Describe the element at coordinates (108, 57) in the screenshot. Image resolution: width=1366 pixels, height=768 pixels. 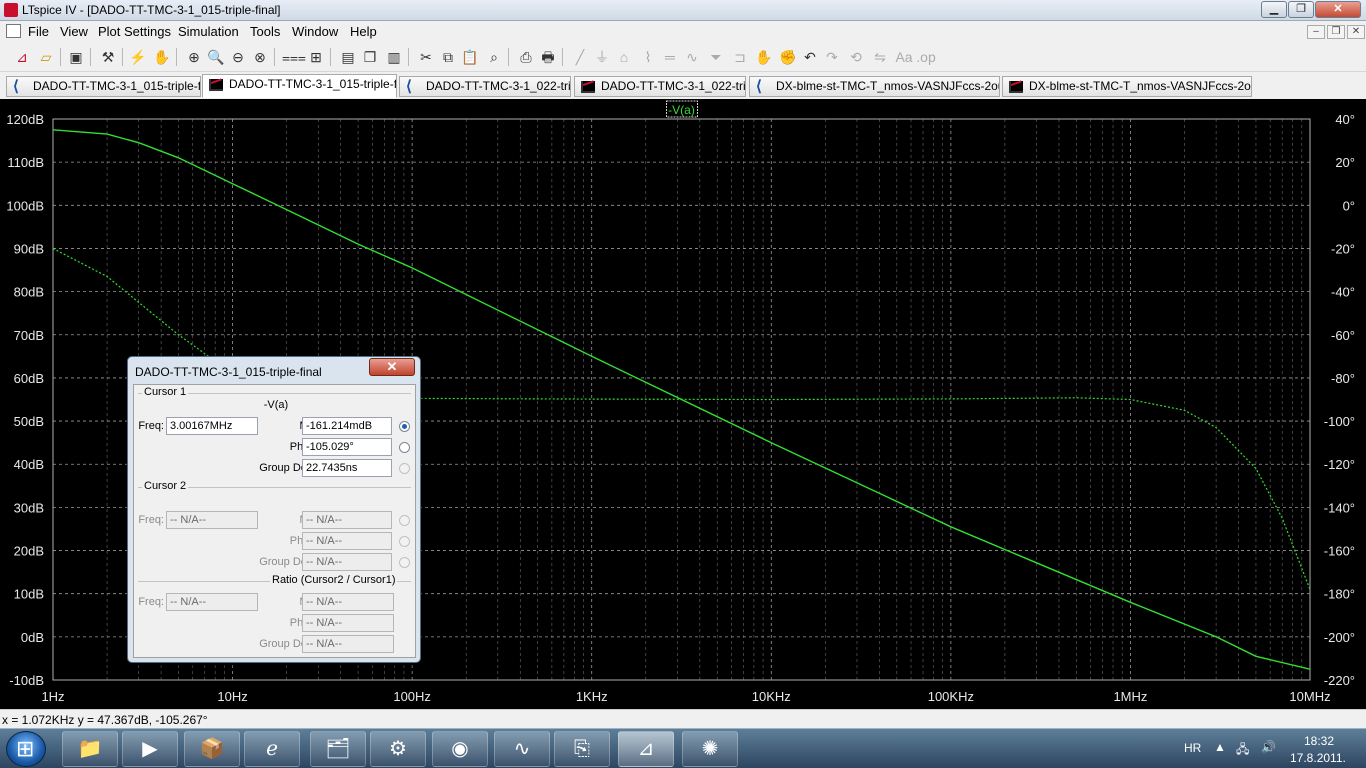
I see `control-panel-icon: ⚒` at that location.